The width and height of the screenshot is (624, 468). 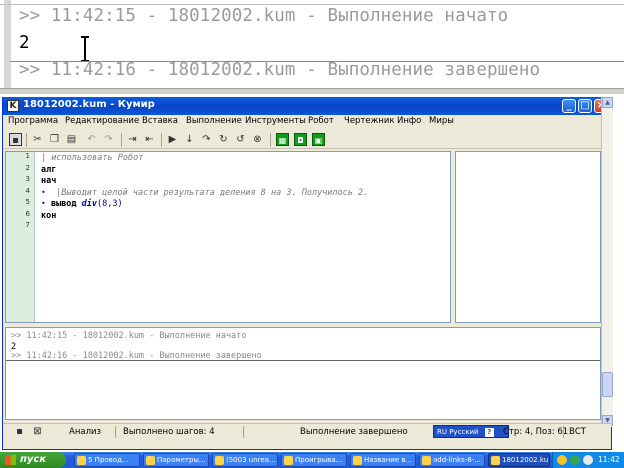 I want to click on code-line: • вывод div(8,3), so click(x=204, y=205).